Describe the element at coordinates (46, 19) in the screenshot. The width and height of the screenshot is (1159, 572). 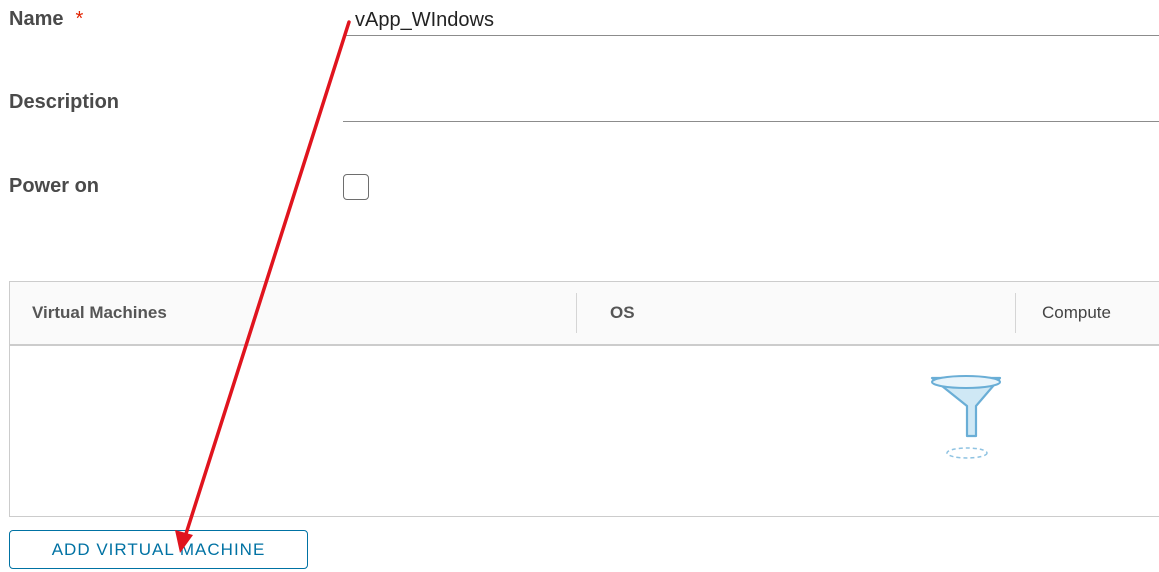
I see `name-label: Name *` at that location.